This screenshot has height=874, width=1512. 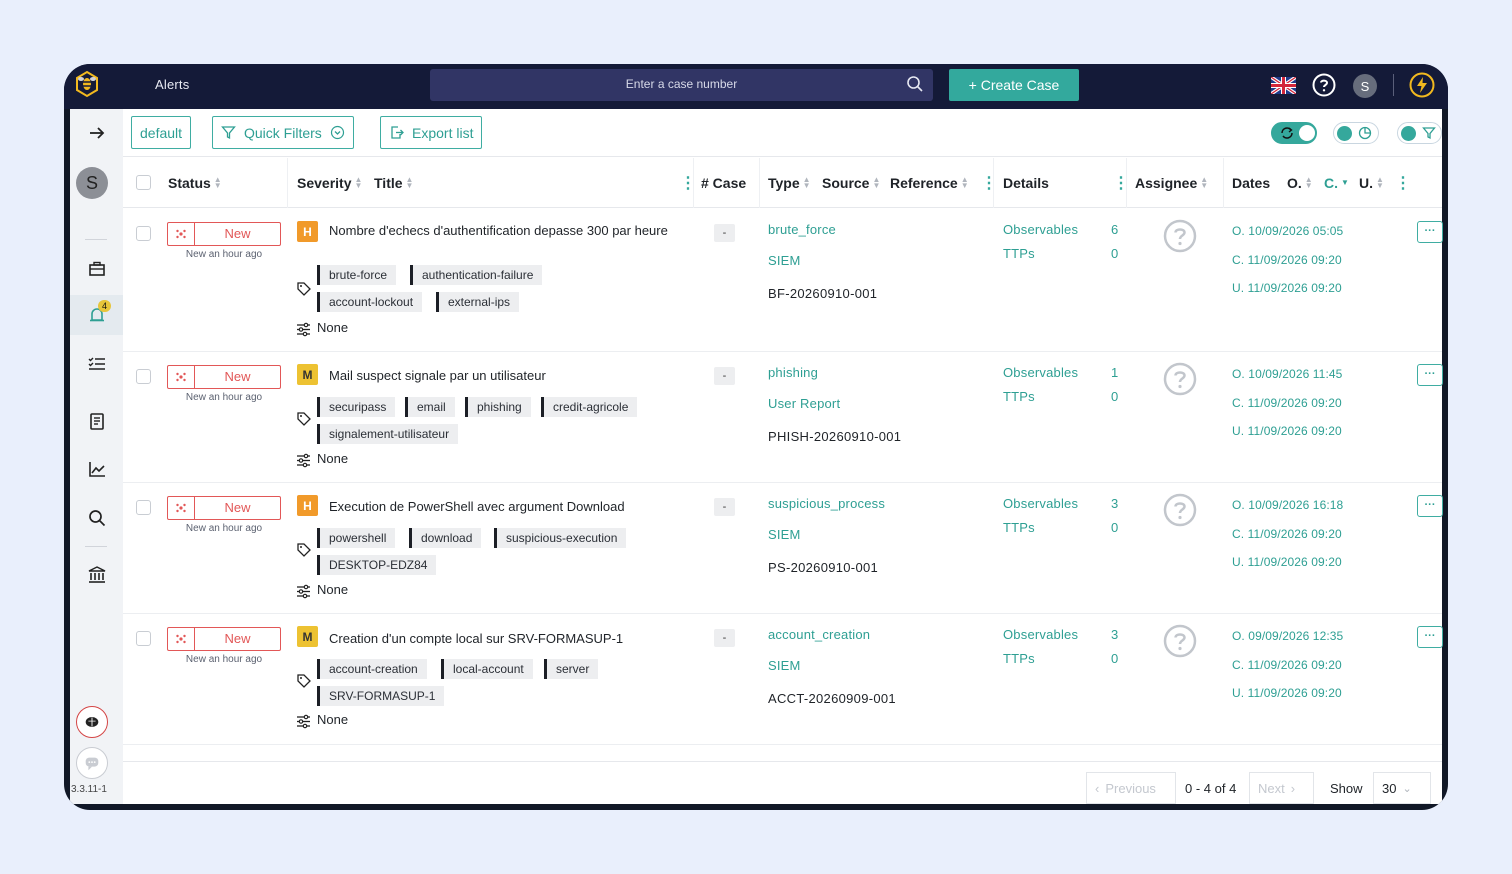 I want to click on next-page-button: Next ›, so click(x=1281, y=788).